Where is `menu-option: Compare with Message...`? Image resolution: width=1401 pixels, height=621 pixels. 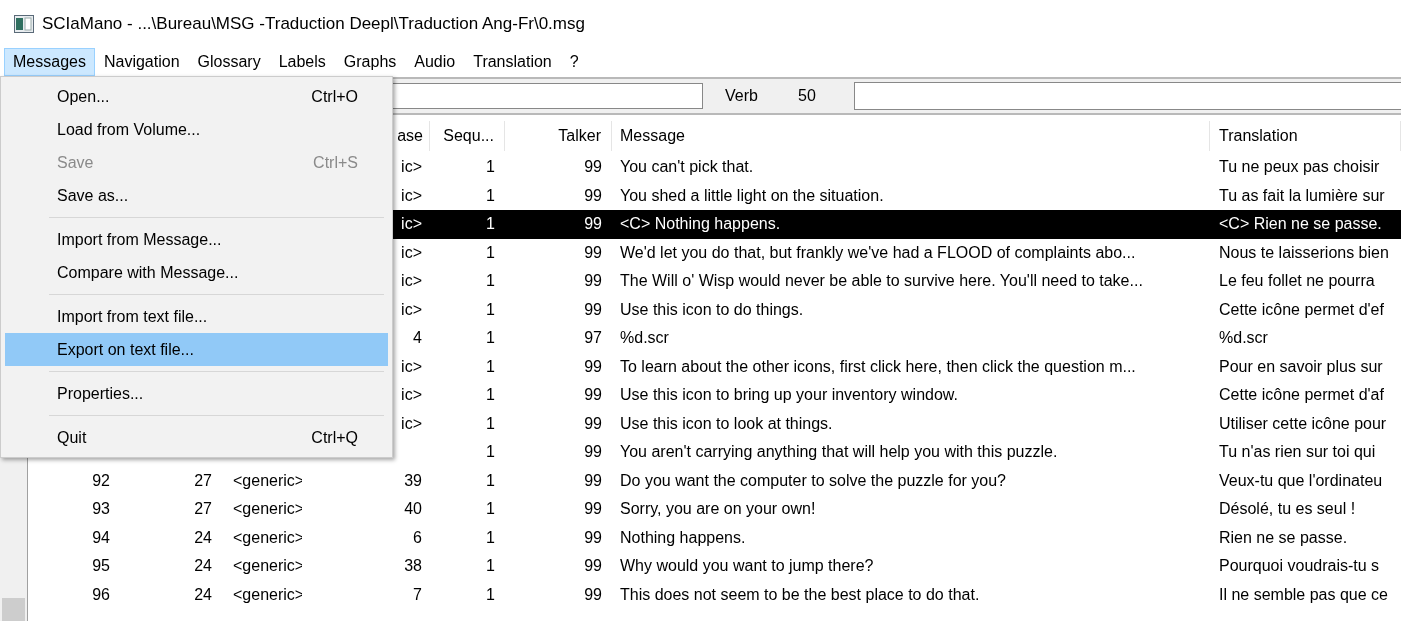
menu-option: Compare with Message... is located at coordinates (196, 272).